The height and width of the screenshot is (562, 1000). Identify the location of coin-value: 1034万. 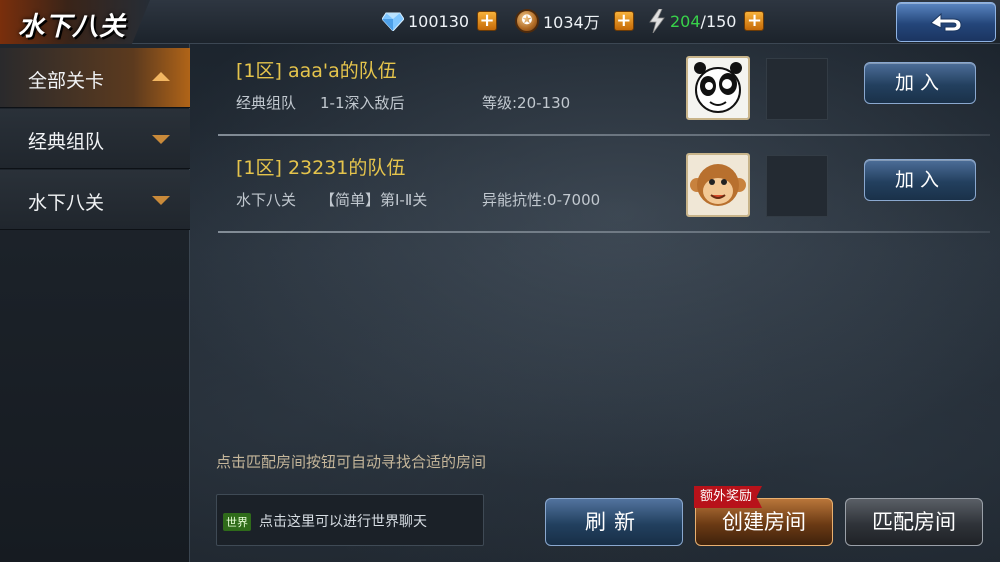
(571, 22).